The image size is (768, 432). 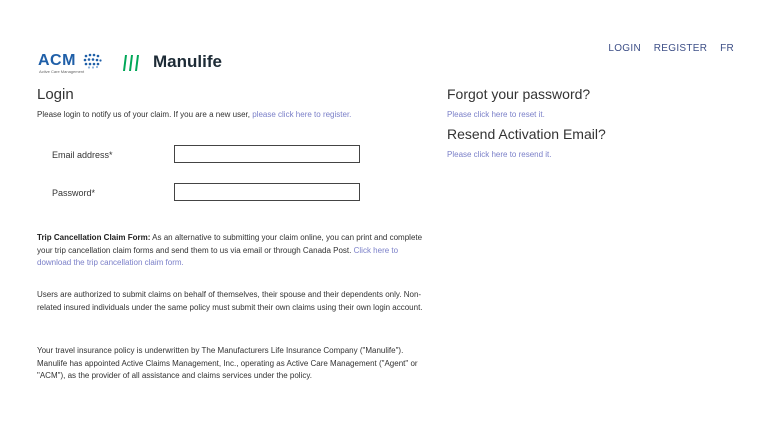 I want to click on email-label: Email address*, so click(x=82, y=155).